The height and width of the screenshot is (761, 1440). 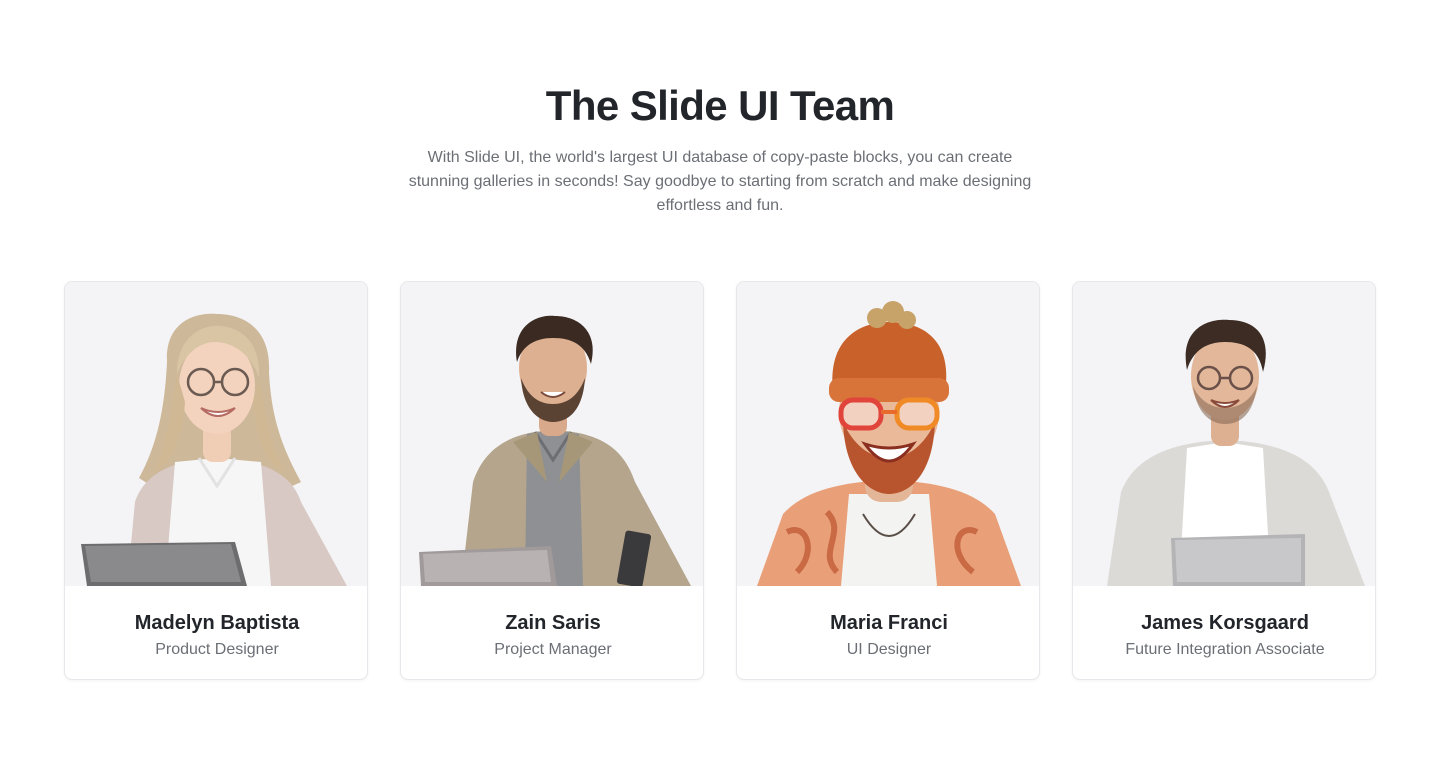 What do you see at coordinates (553, 649) in the screenshot?
I see `member-role: Project Manager` at bounding box center [553, 649].